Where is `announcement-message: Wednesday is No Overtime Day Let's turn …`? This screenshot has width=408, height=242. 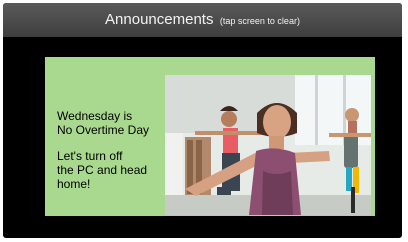
announcement-message: Wednesday is No Overtime Day Let's turn … is located at coordinates (111, 150).